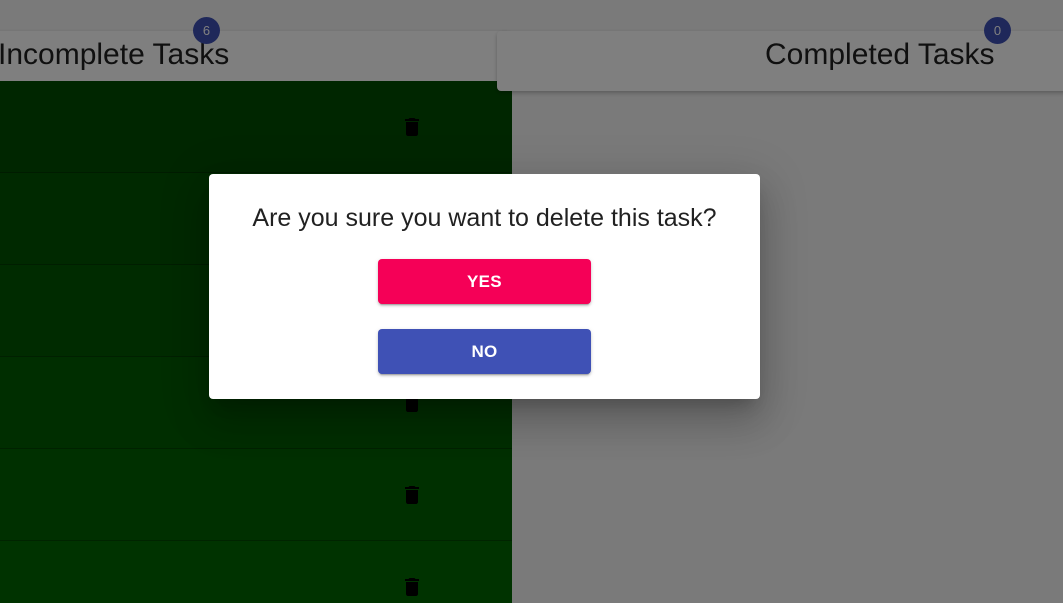  I want to click on yes-button: YES, so click(484, 281).